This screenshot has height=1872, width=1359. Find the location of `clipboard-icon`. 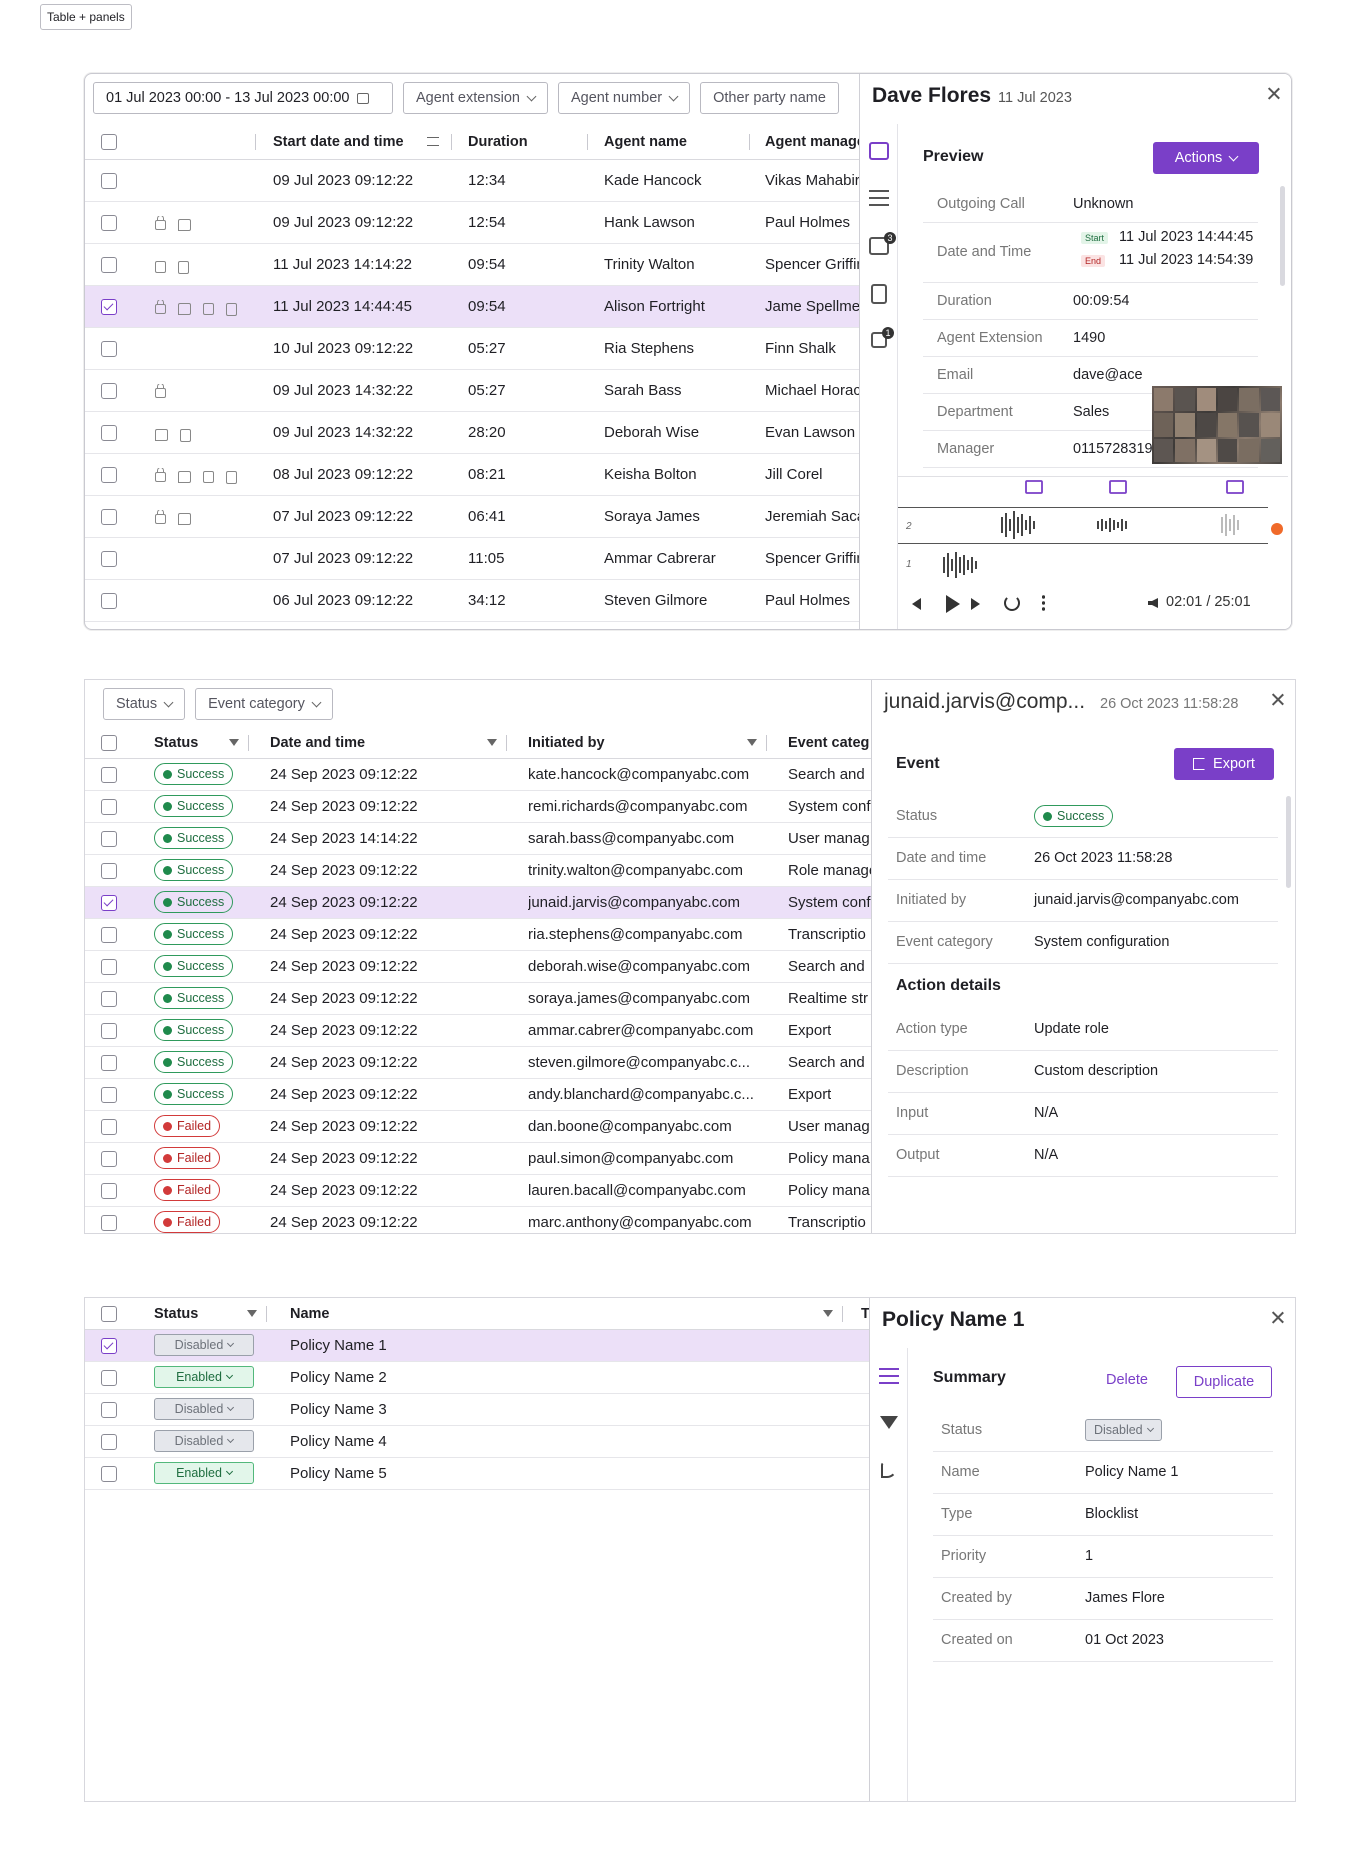

clipboard-icon is located at coordinates (879, 294).